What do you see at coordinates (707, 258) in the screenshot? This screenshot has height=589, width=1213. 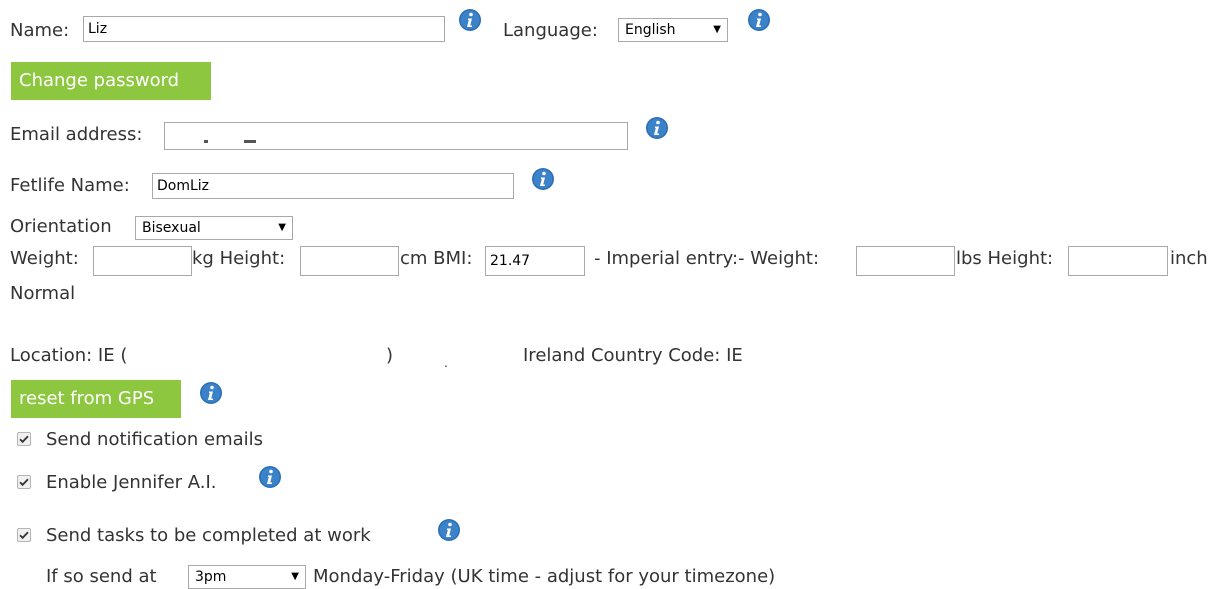 I see `imperial-weight-label: - Imperial entry:- Weight:` at bounding box center [707, 258].